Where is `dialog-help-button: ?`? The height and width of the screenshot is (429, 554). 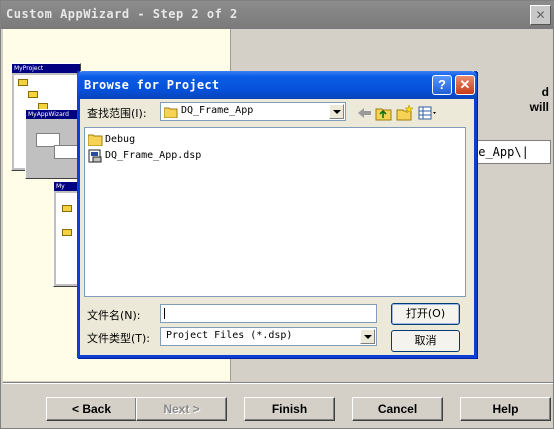 dialog-help-button: ? is located at coordinates (442, 85).